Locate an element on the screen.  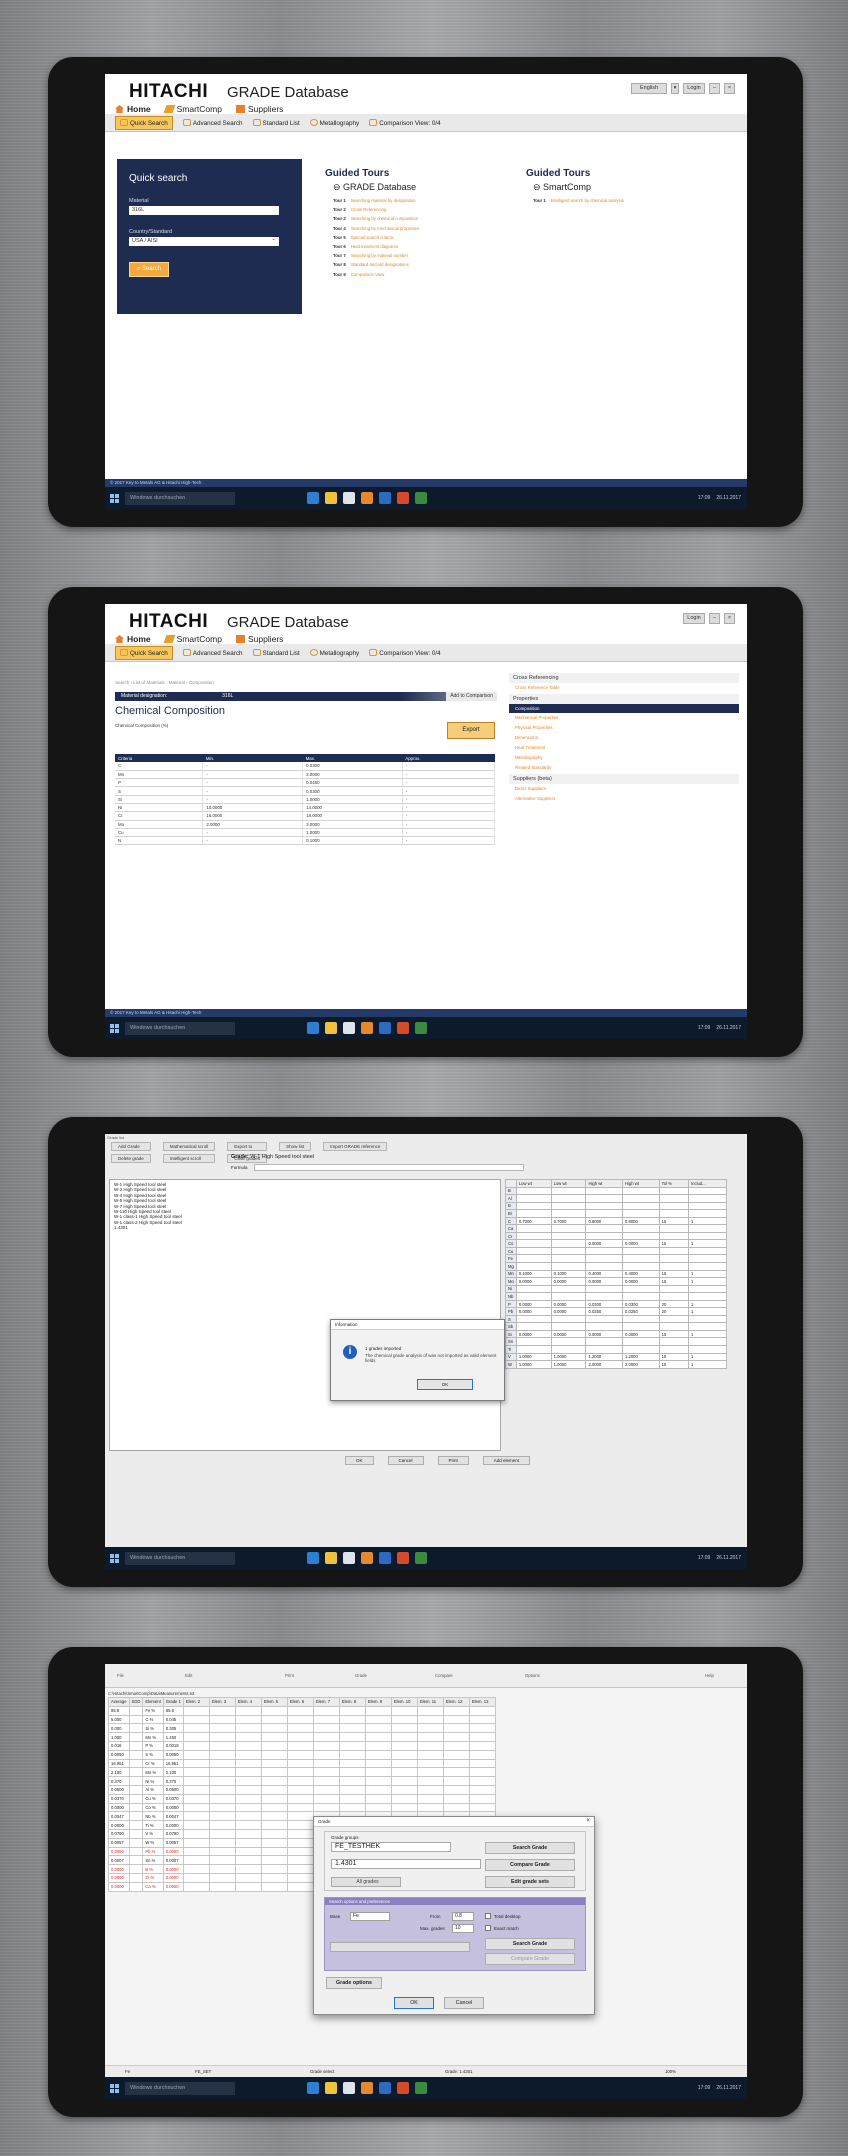
tab-comparison-view: Comparison View: 0/4 is located at coordinates (405, 652).